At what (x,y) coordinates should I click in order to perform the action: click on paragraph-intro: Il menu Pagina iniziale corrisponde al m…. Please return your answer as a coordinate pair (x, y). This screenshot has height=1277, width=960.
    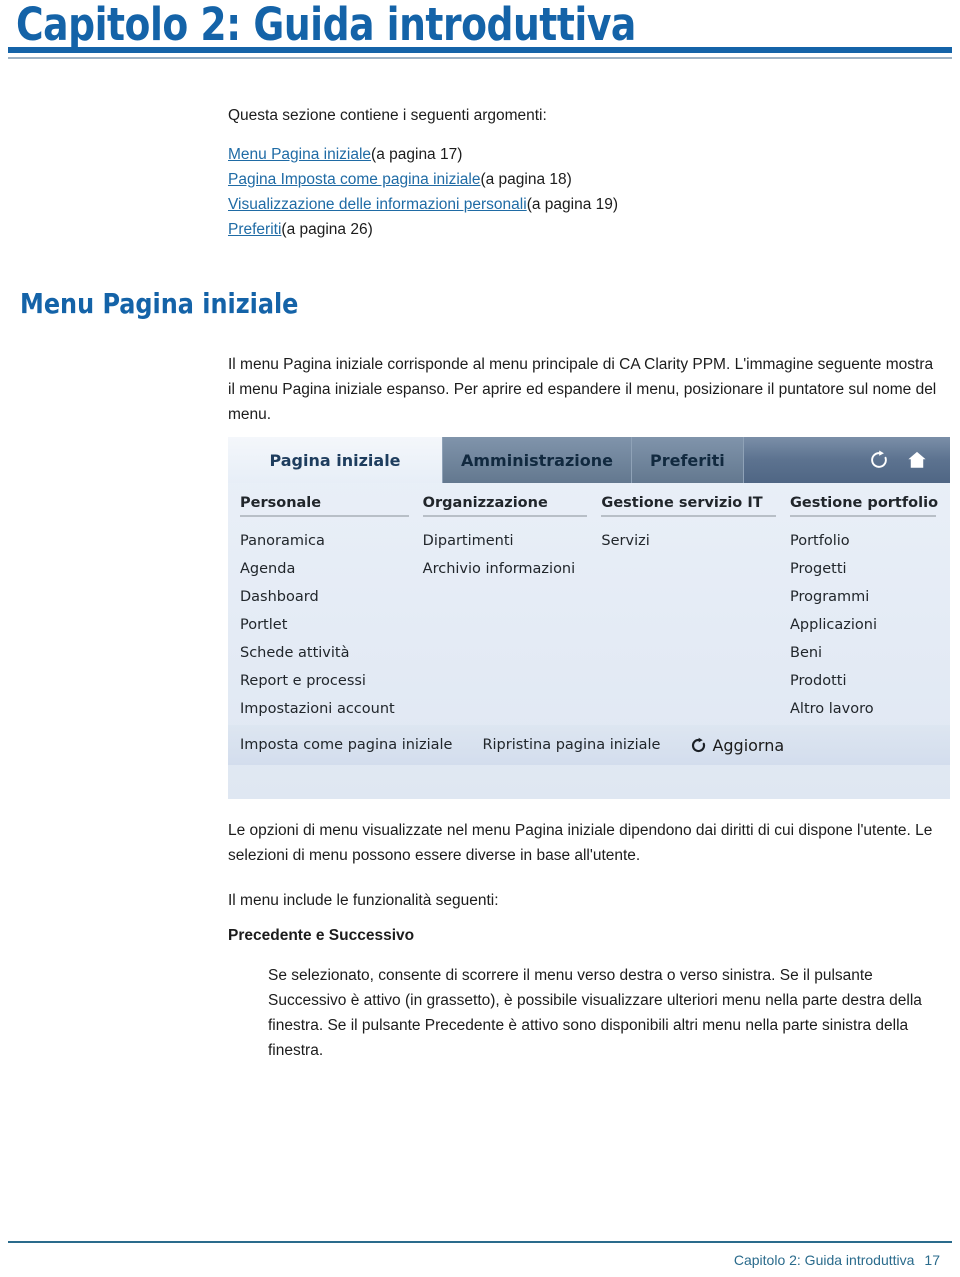
    Looking at the image, I should click on (582, 389).